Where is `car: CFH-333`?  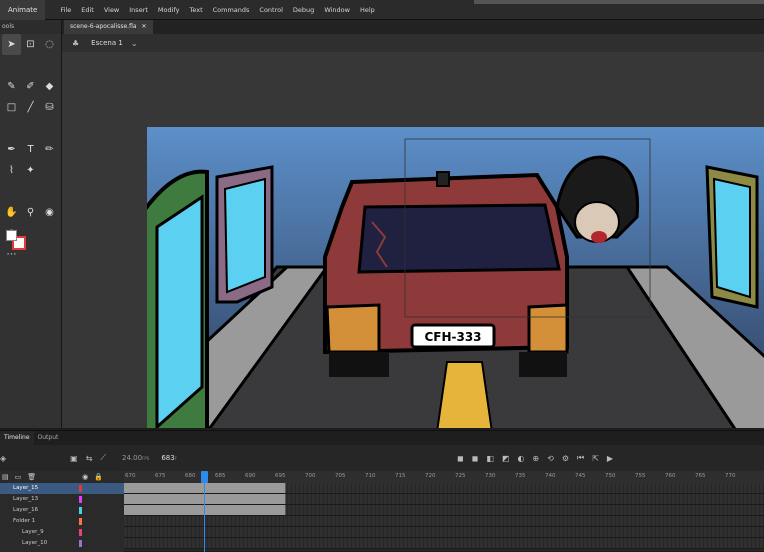 car: CFH-333 is located at coordinates (446, 274).